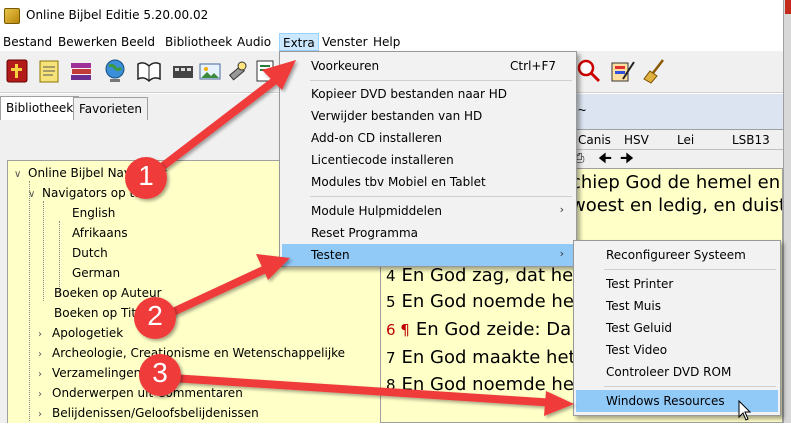 This screenshot has width=791, height=426. I want to click on tab-translation: LSB13, so click(751, 140).